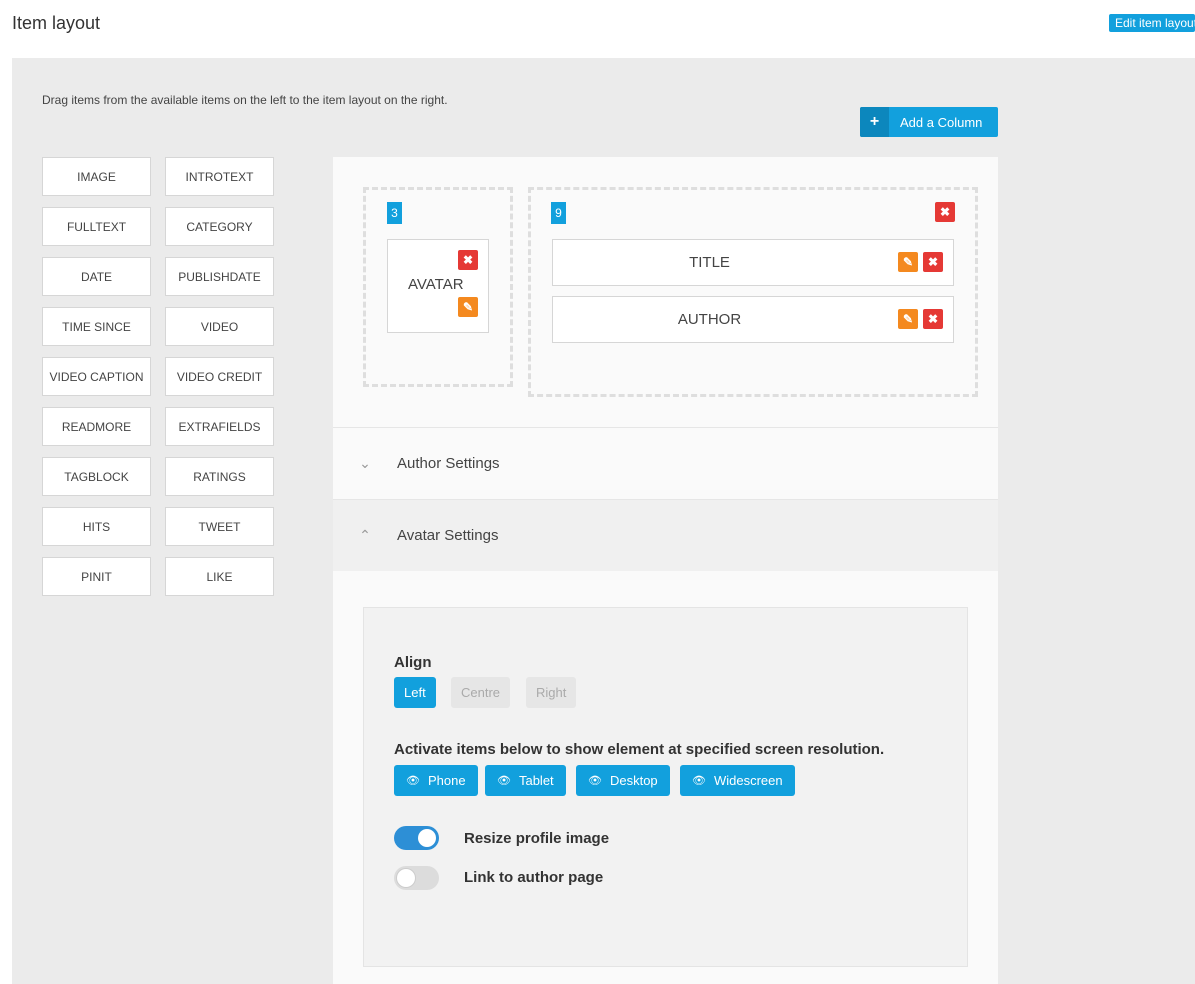 The image size is (1195, 984). Describe the element at coordinates (753, 319) in the screenshot. I see `layout-item-author: AUTHOR ✎ ✖` at that location.